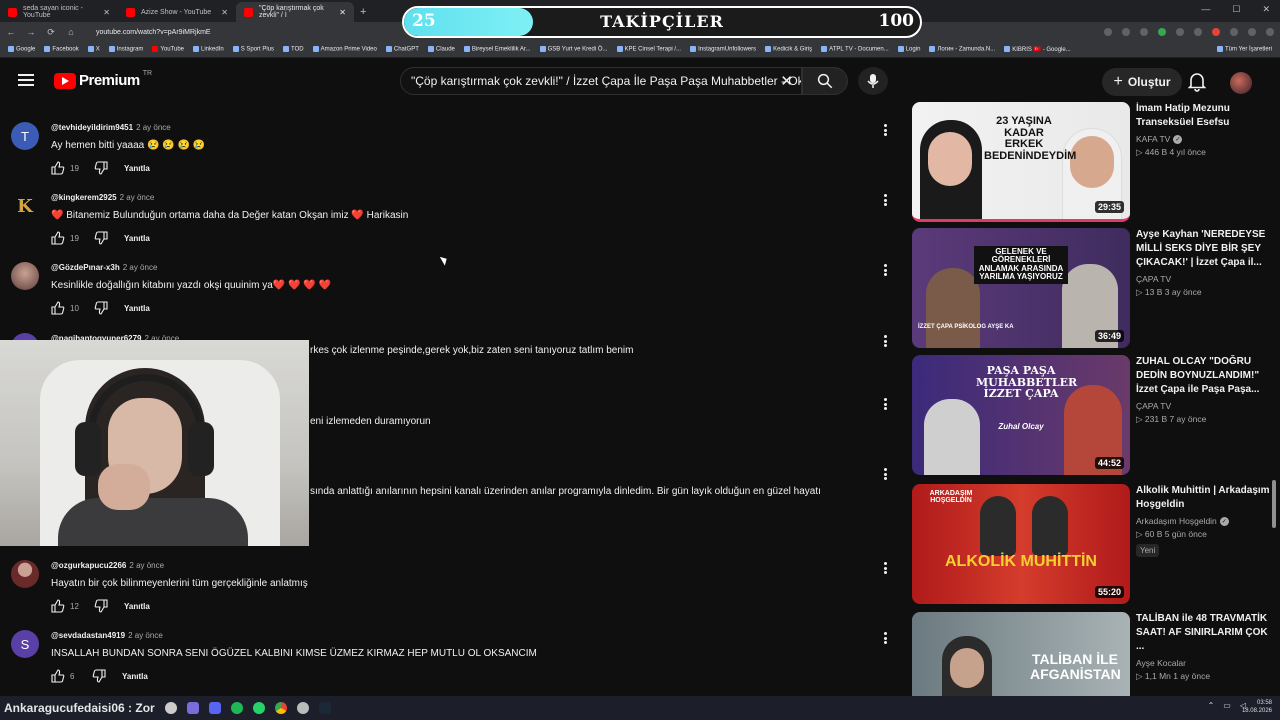  I want to click on reload-icon: ⟳, so click(51, 32).